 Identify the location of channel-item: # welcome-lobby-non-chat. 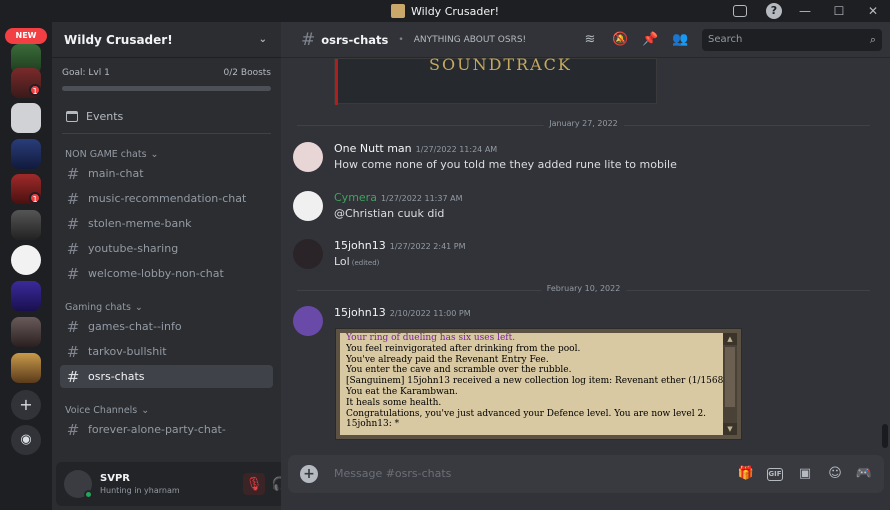
(166, 273).